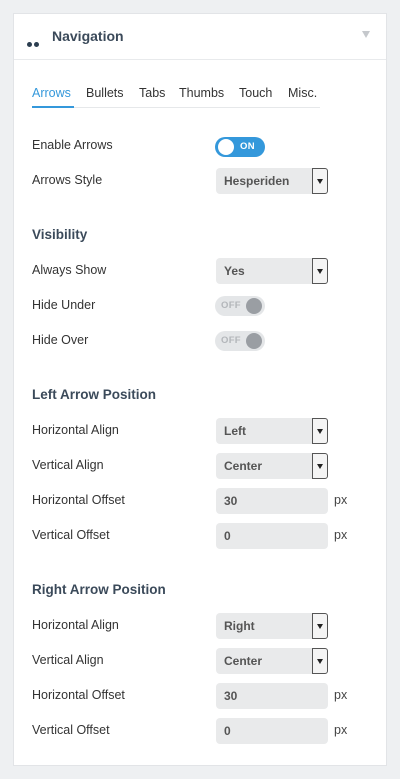 The height and width of the screenshot is (779, 400). I want to click on left-v-offset-label: Vertical Offset, so click(71, 535).